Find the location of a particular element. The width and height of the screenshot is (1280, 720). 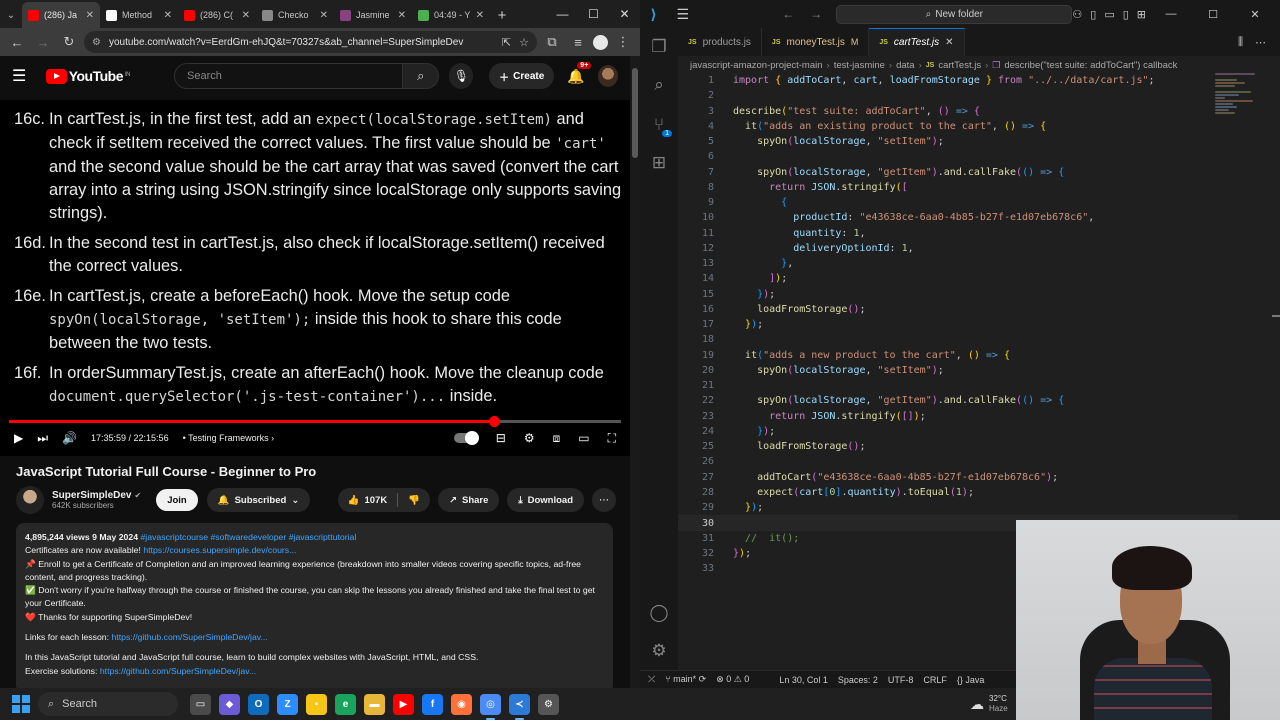

code-line: 14 ]); is located at coordinates (958, 278).